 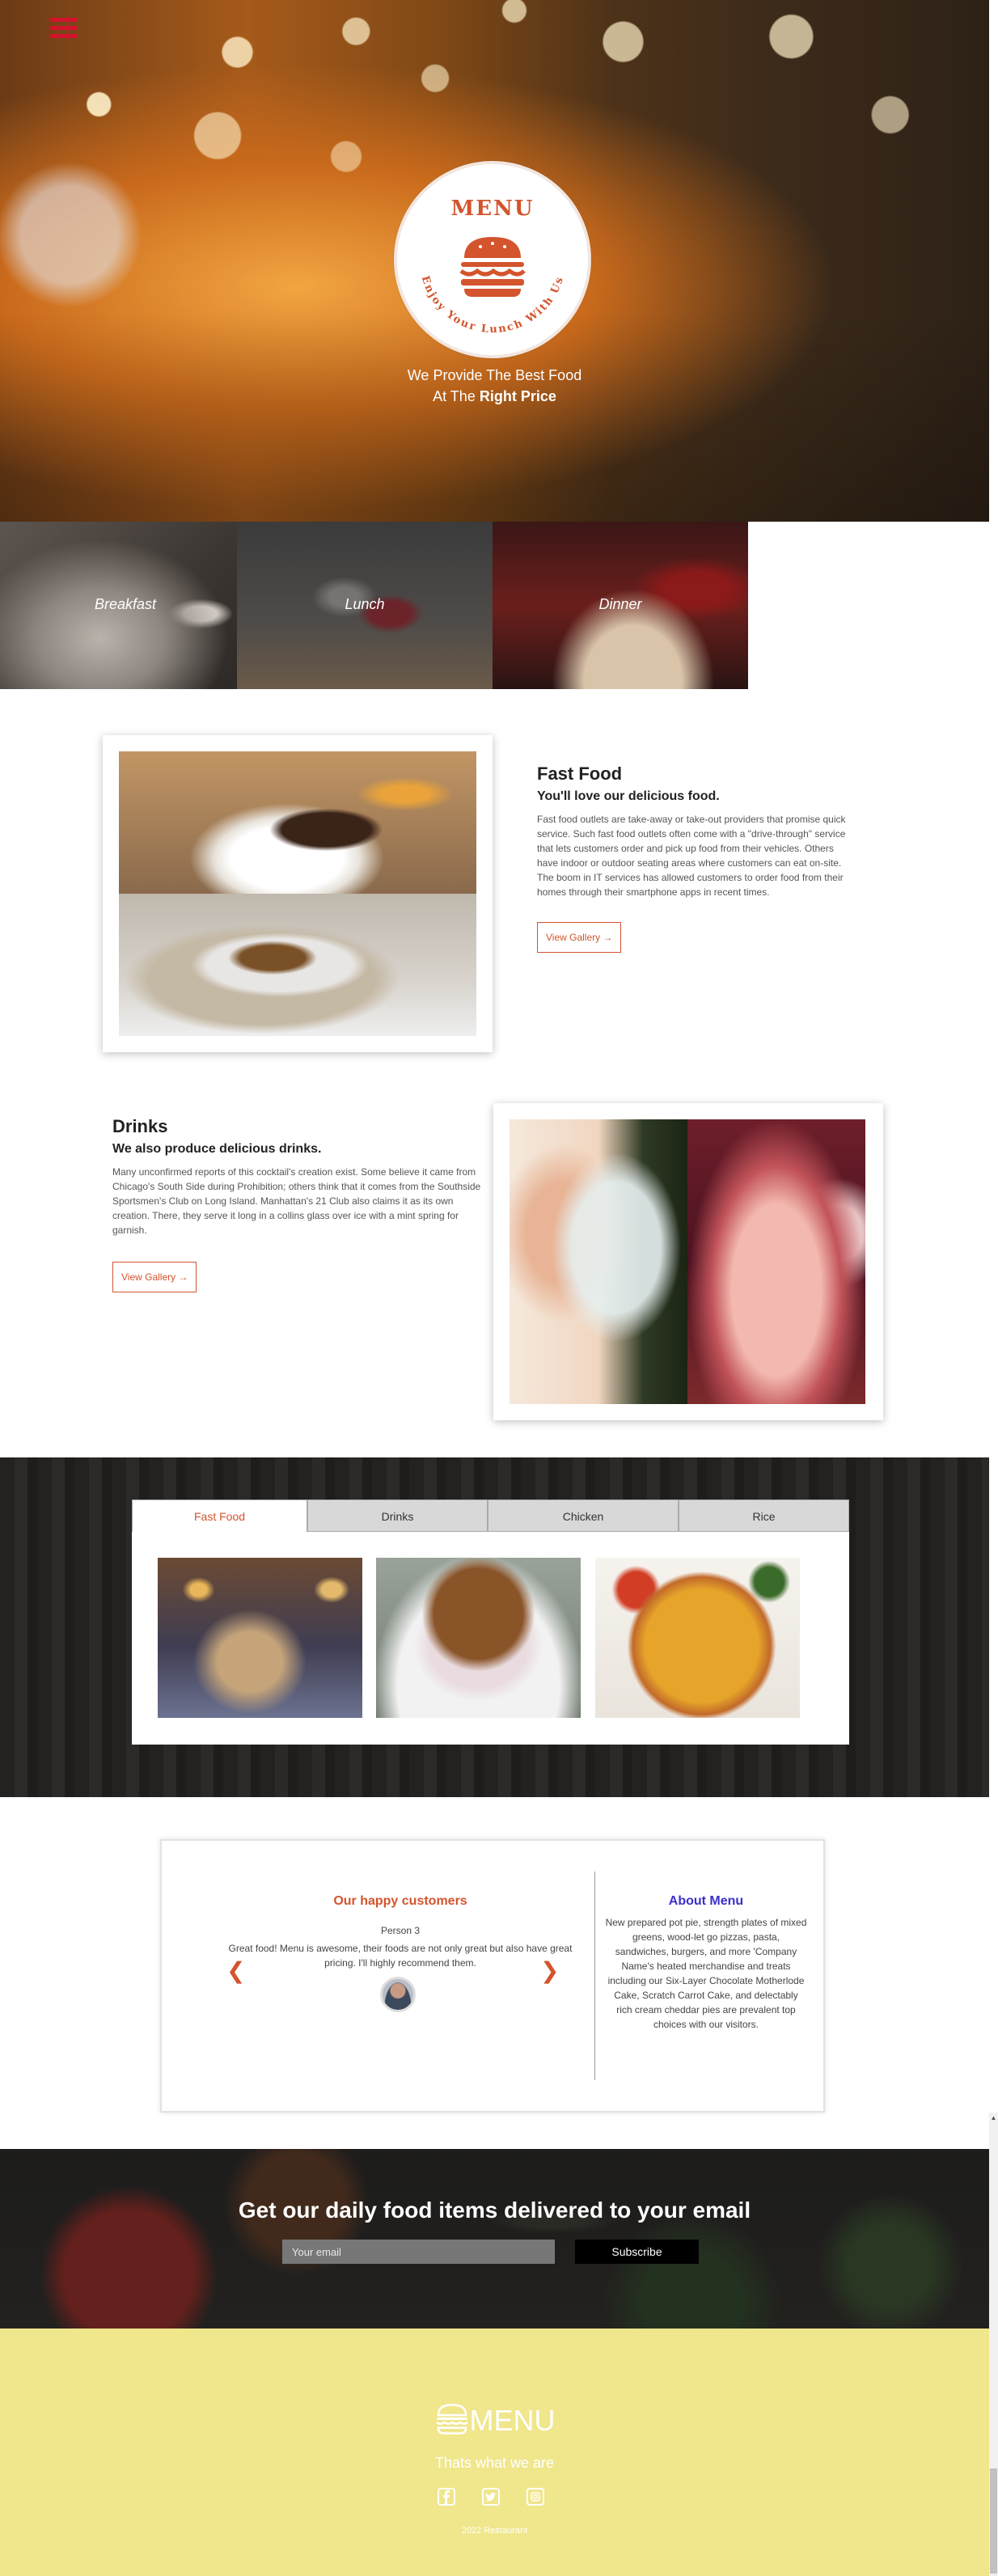 I want to click on scroll-up-icon: ▲, so click(x=994, y=2119).